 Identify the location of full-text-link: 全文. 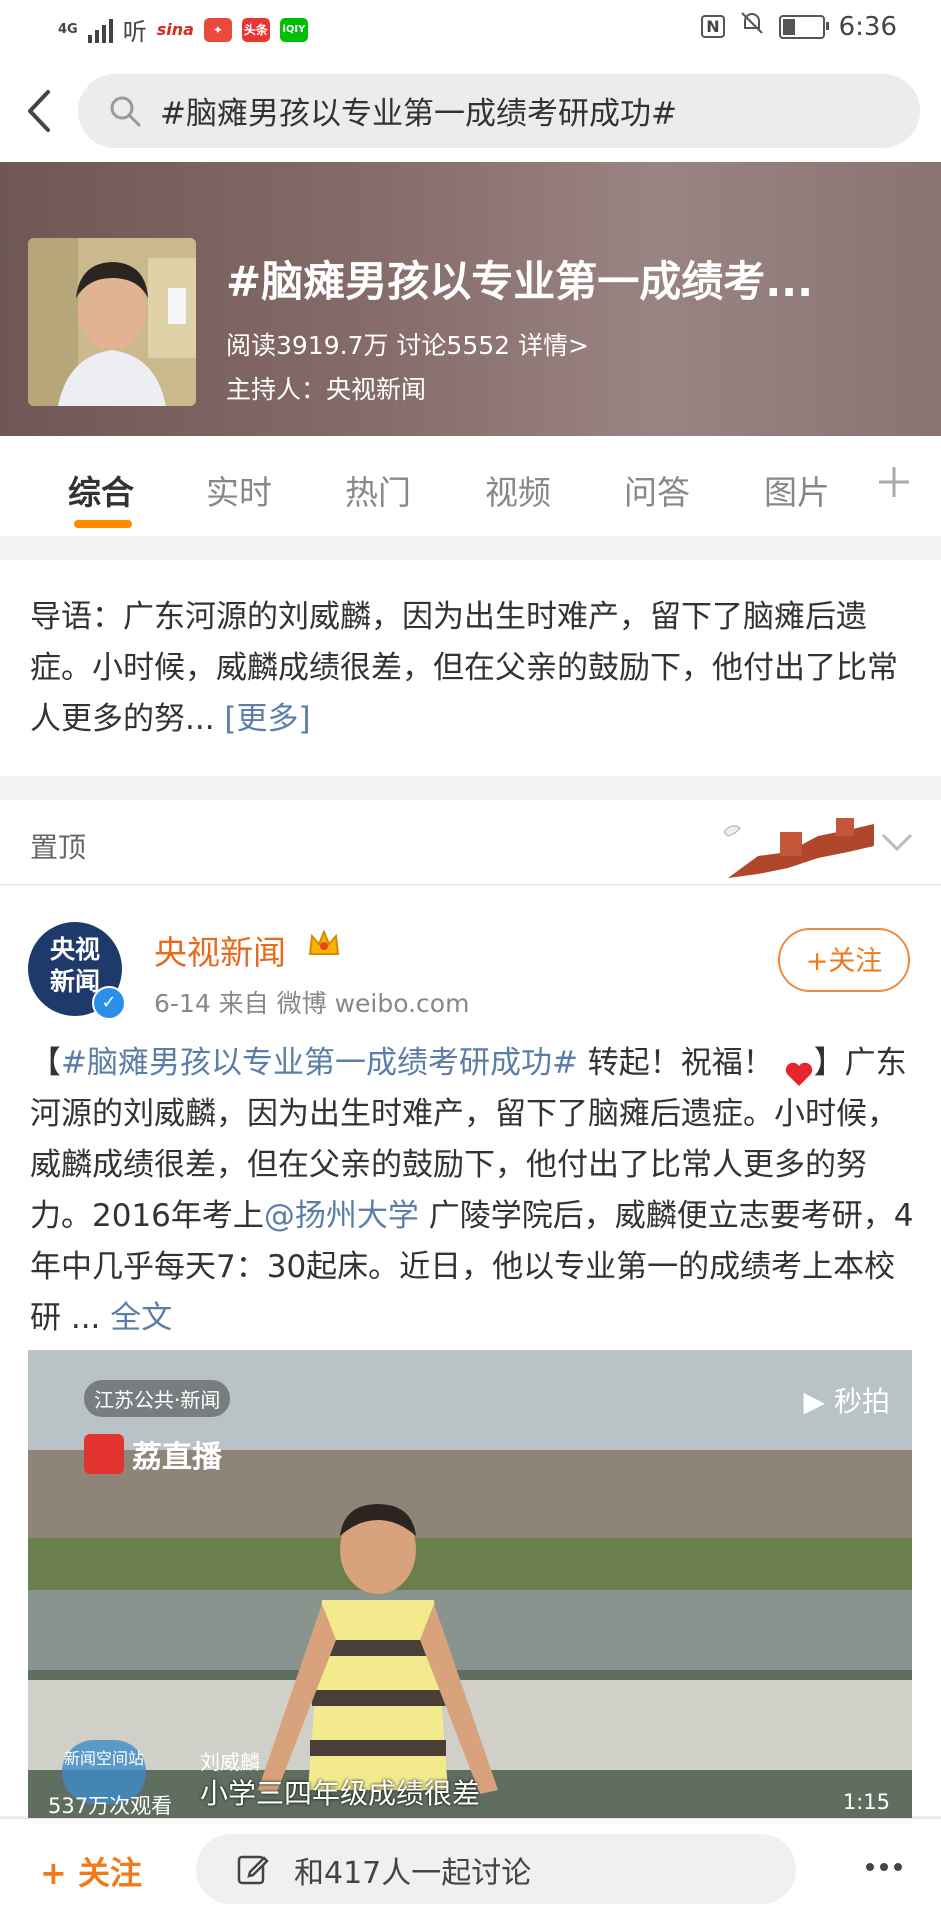
(141, 1318).